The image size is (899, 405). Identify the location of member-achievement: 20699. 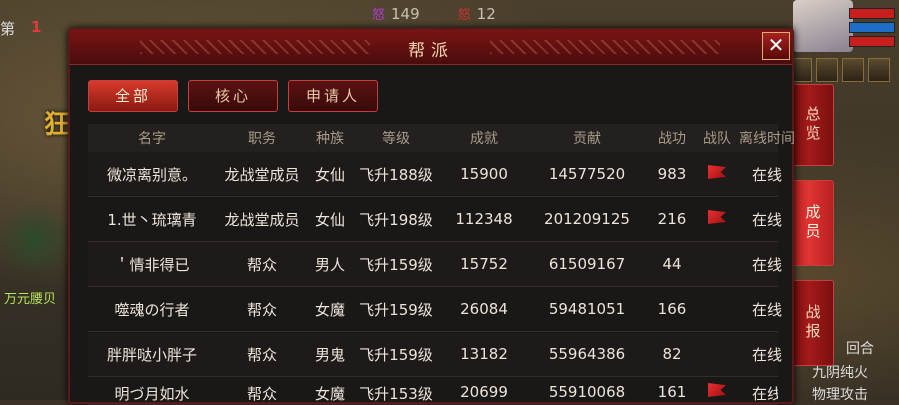
(484, 392).